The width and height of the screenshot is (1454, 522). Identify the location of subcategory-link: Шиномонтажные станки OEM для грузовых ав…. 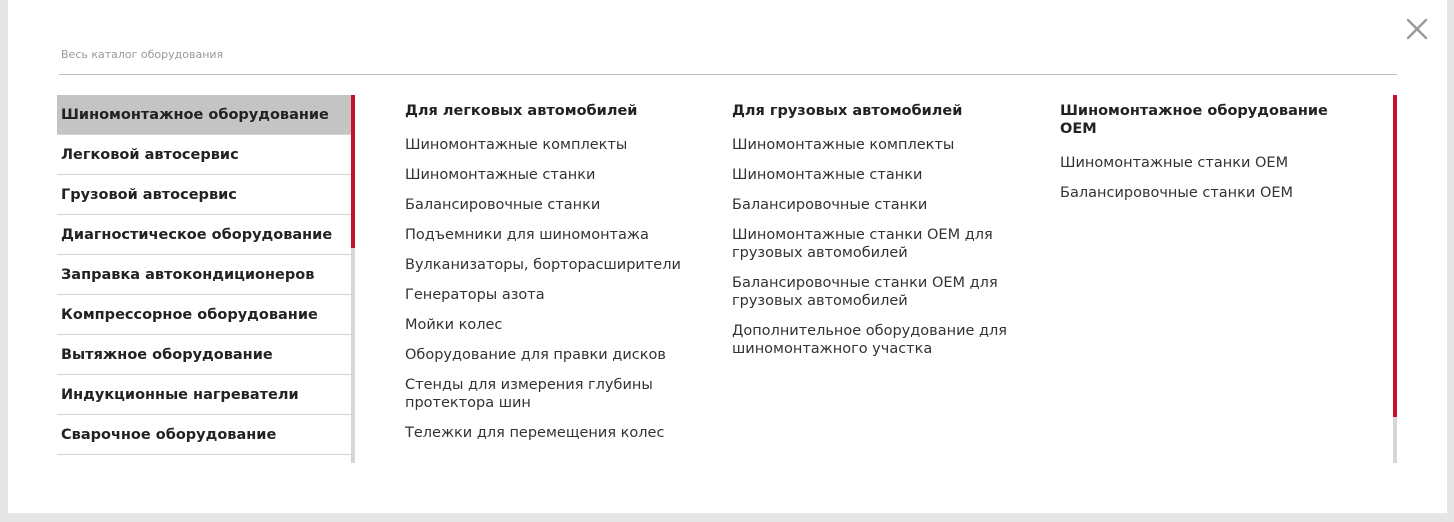
(874, 244).